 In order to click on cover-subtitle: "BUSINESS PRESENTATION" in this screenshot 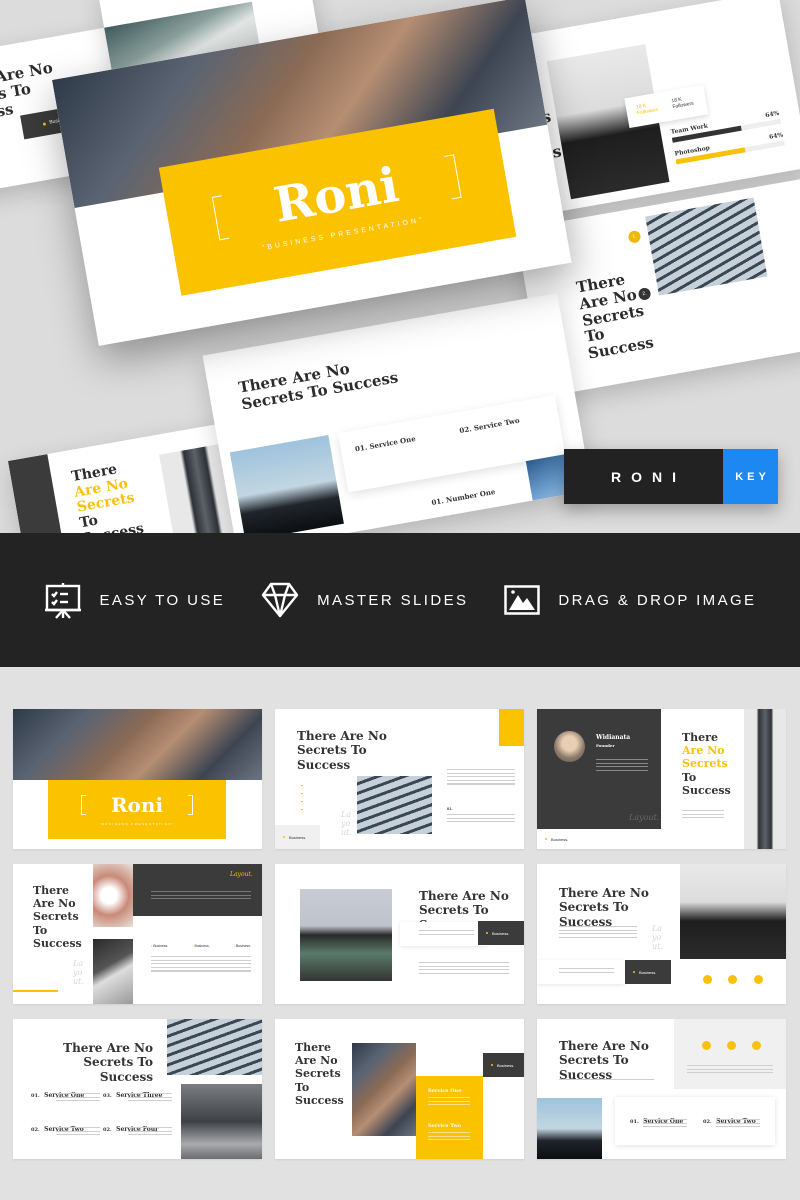, I will do `click(137, 824)`.